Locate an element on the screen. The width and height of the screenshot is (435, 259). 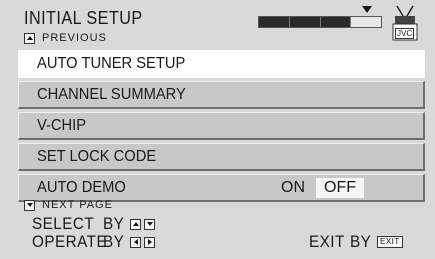
menu-item-v-chip: V-CHIP is located at coordinates (221, 126).